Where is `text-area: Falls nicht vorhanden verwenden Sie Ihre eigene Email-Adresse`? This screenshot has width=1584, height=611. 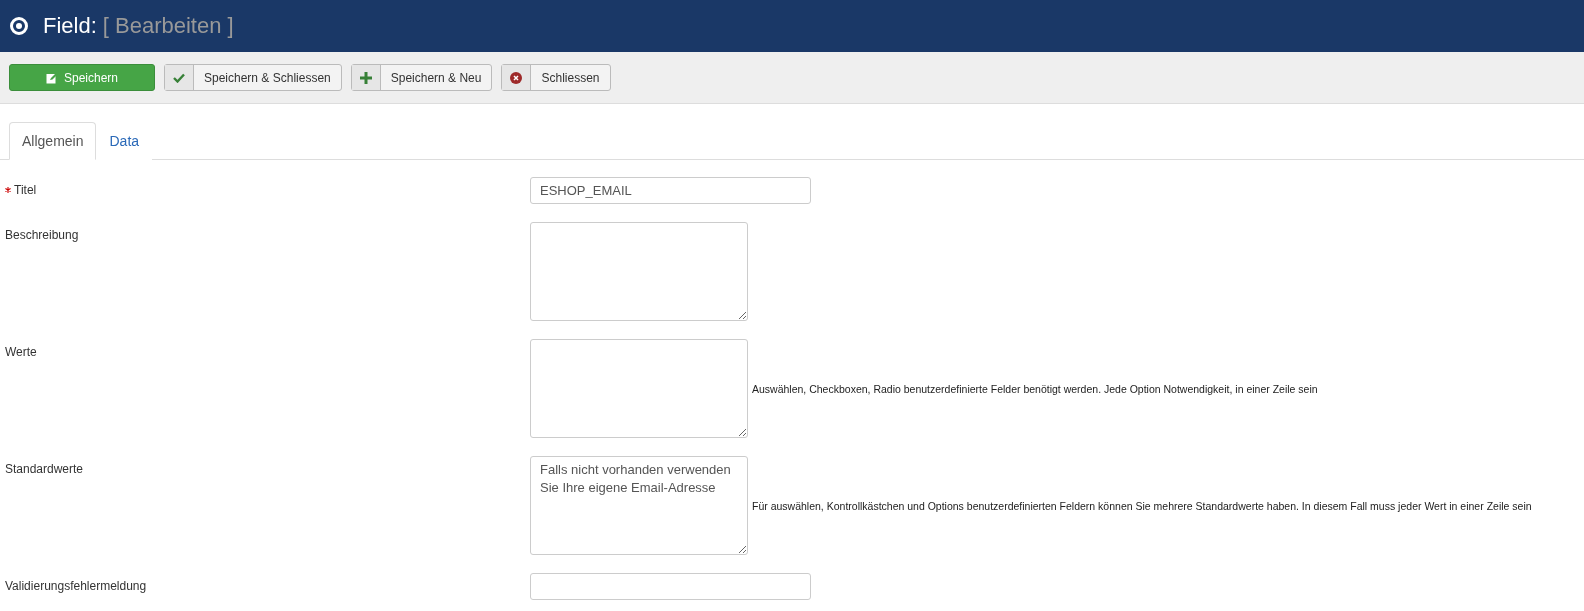
text-area: Falls nicht vorhanden verwenden Sie Ihre eigene Email-Adresse is located at coordinates (639, 505).